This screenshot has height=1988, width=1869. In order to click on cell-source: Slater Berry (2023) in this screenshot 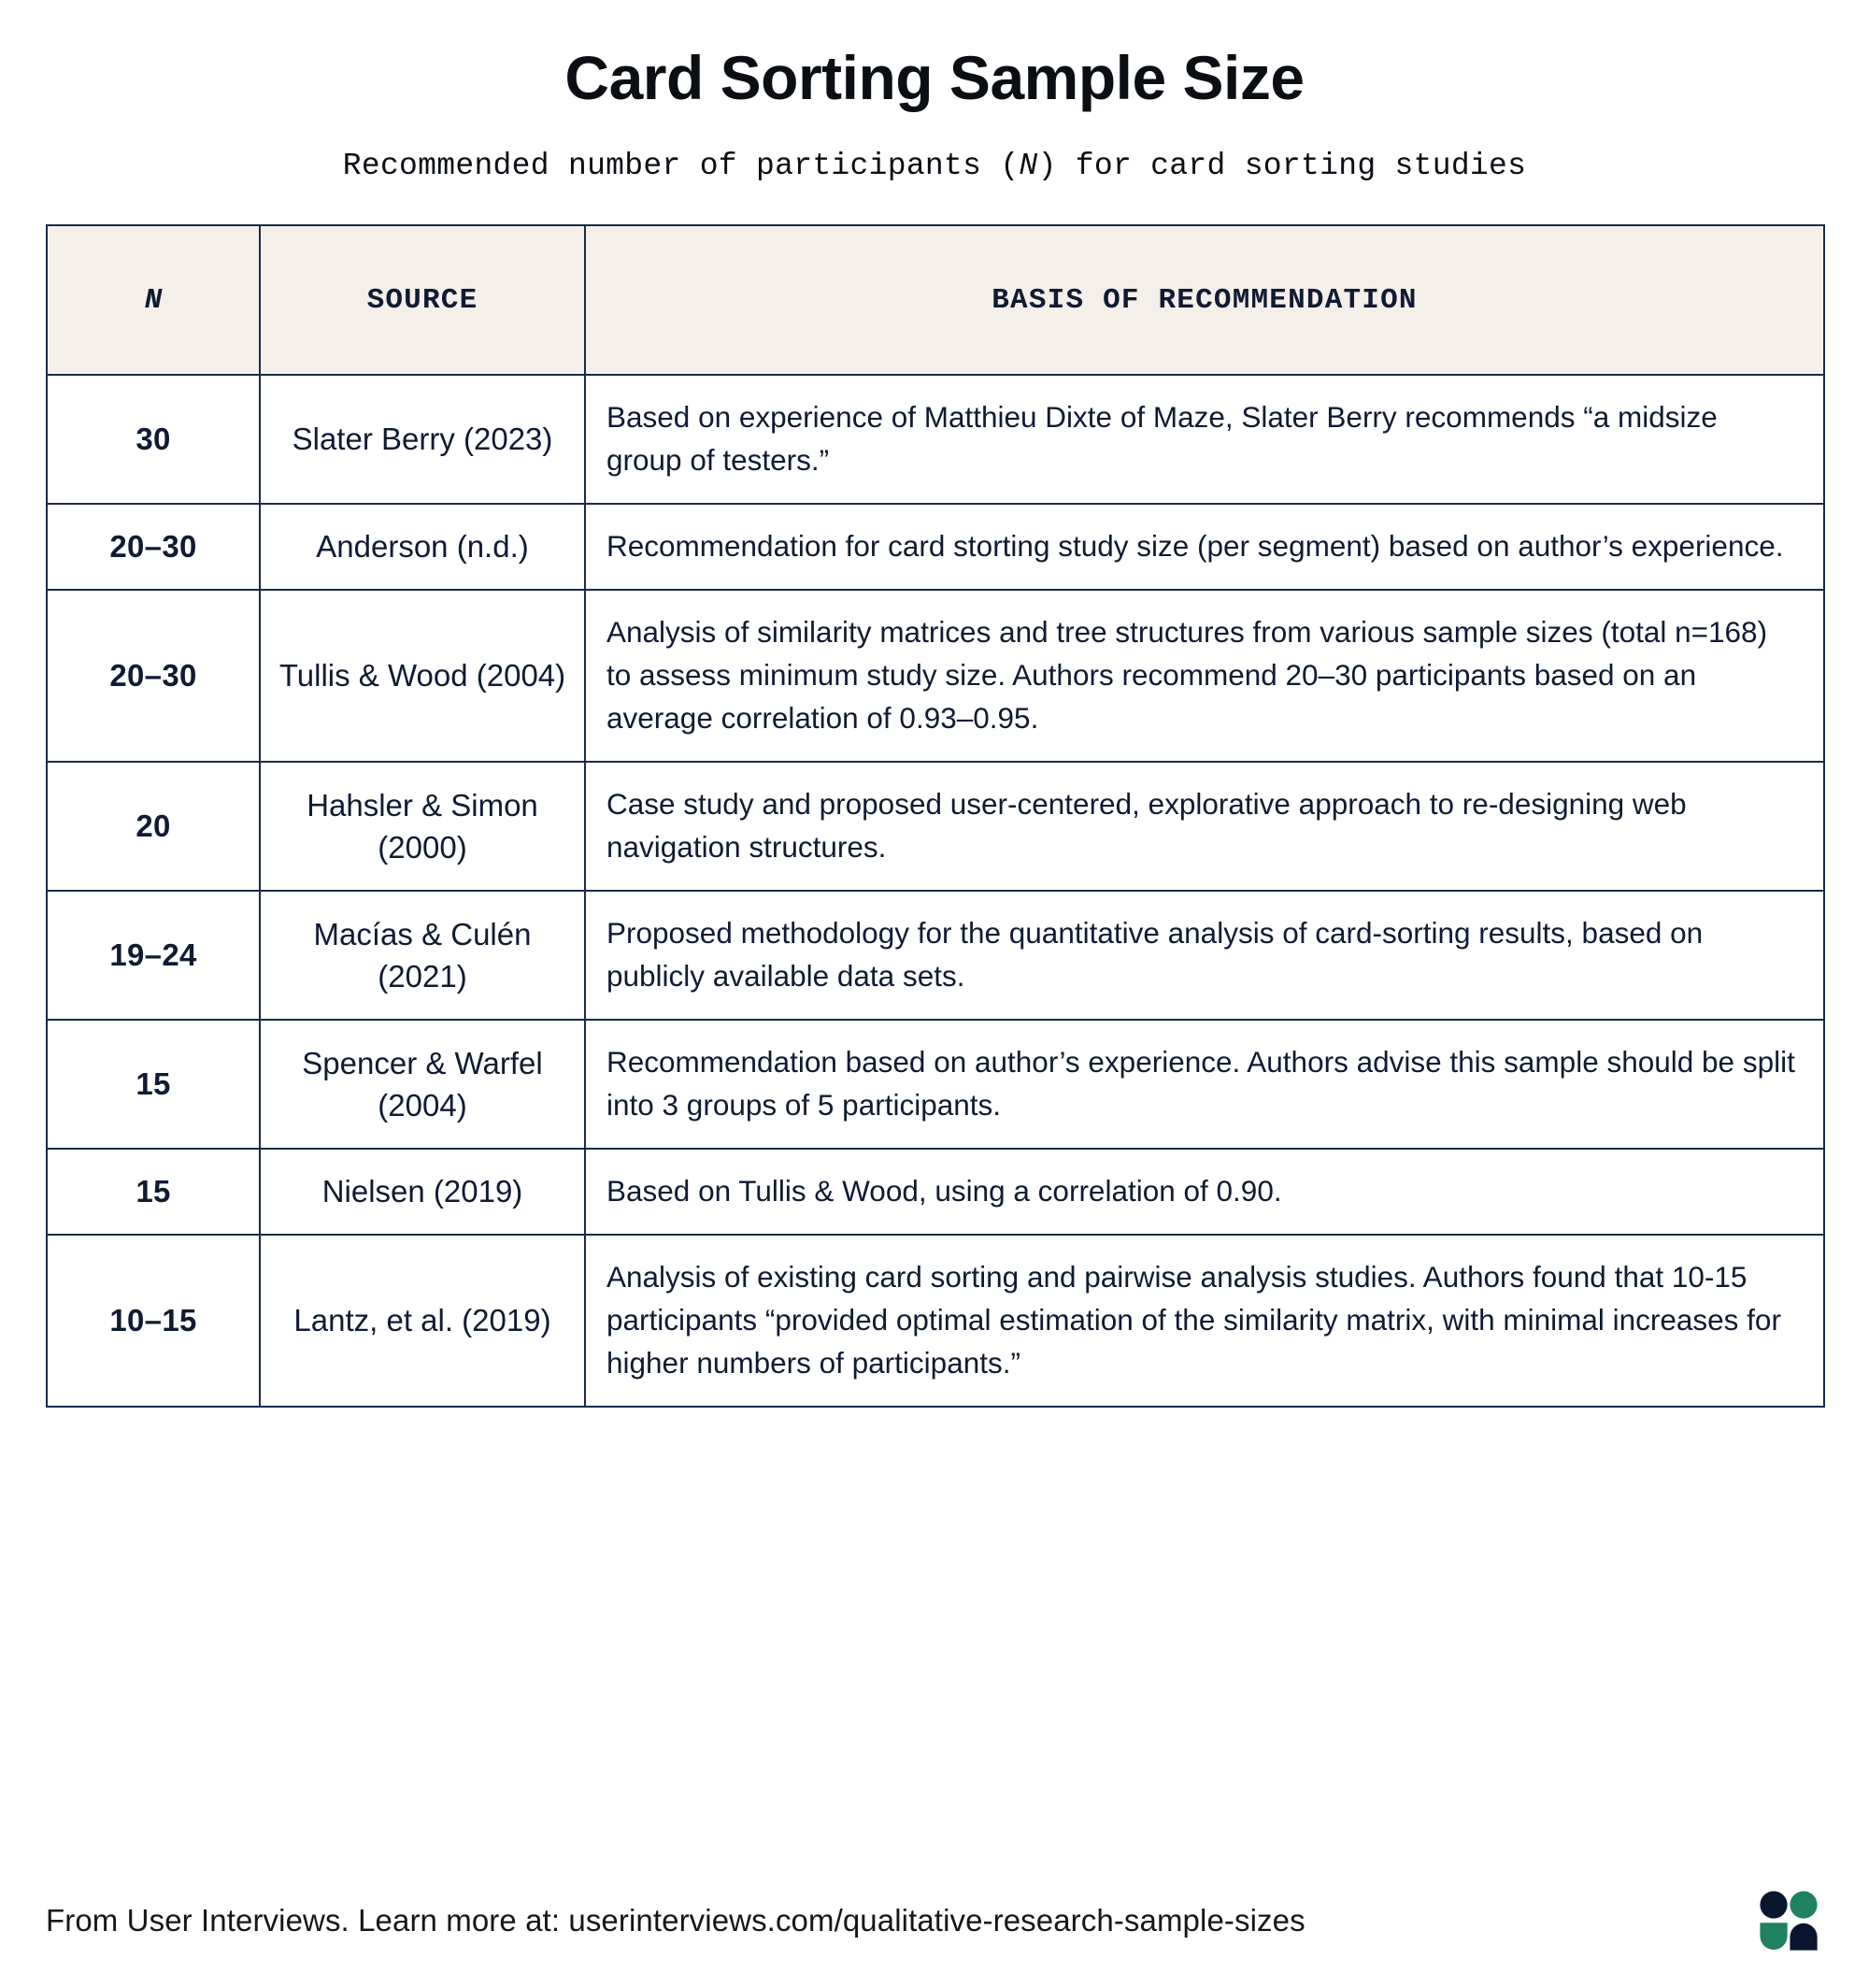, I will do `click(423, 440)`.